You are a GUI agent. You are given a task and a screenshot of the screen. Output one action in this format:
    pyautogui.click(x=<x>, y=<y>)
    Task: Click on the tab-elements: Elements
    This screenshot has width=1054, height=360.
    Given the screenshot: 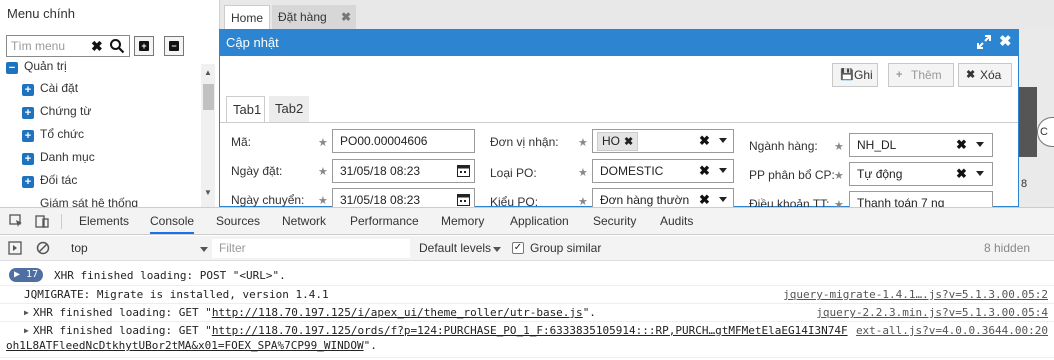 What is the action you would take?
    pyautogui.click(x=104, y=221)
    